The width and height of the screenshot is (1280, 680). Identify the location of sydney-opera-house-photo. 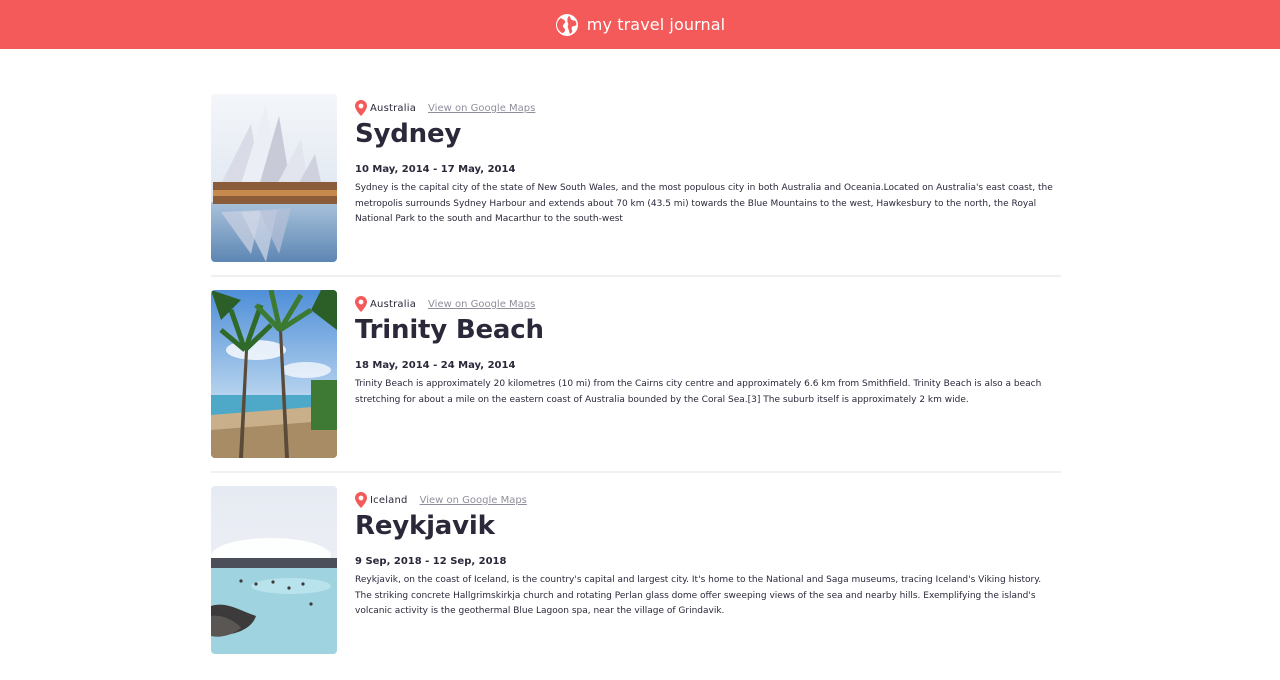
(274, 178).